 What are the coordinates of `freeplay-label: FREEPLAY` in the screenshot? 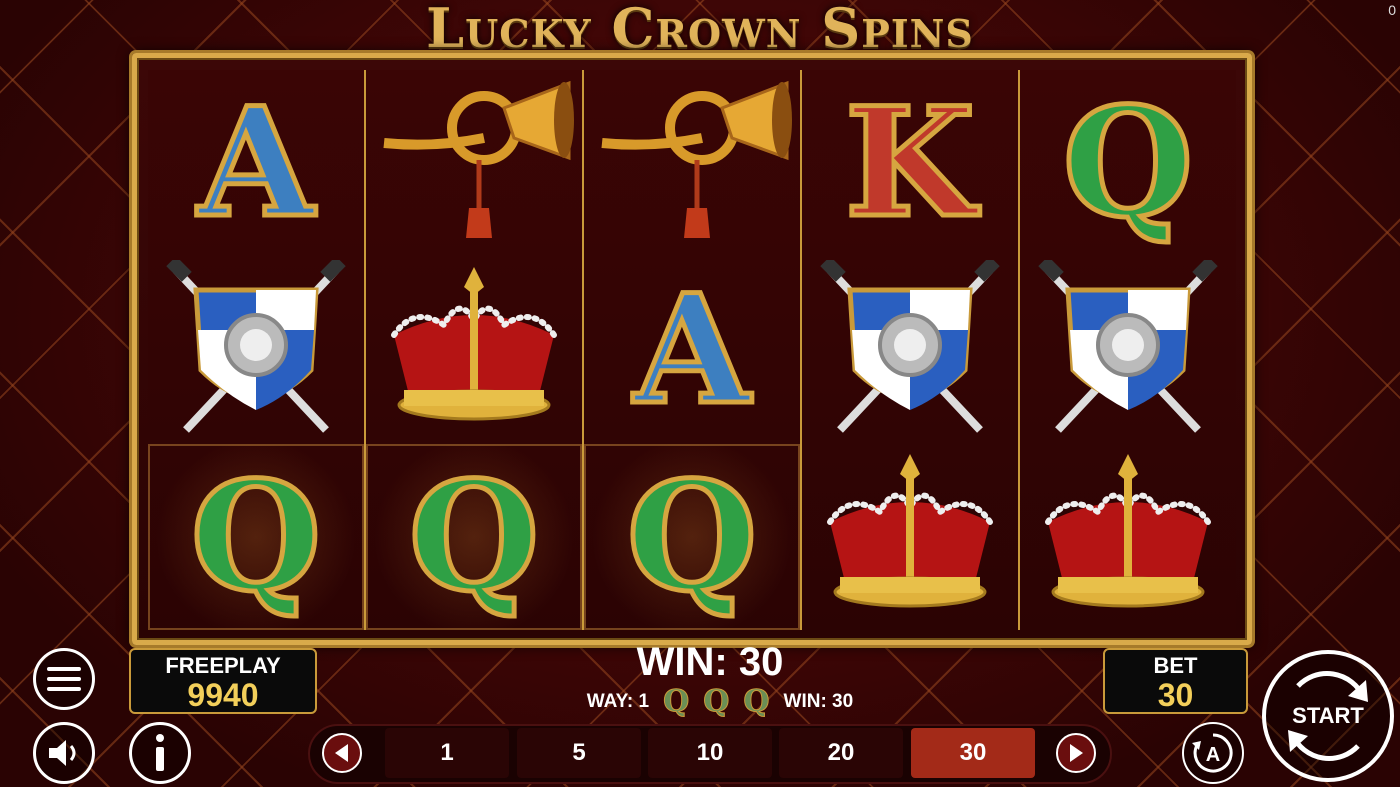 It's located at (223, 665).